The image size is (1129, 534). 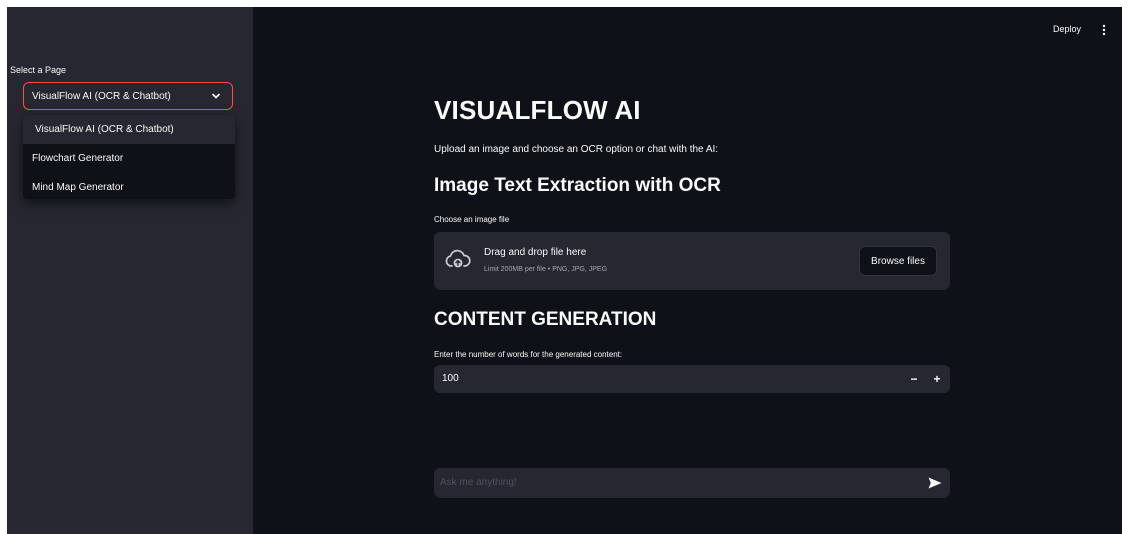 I want to click on word-count-value: 100, so click(x=450, y=378).